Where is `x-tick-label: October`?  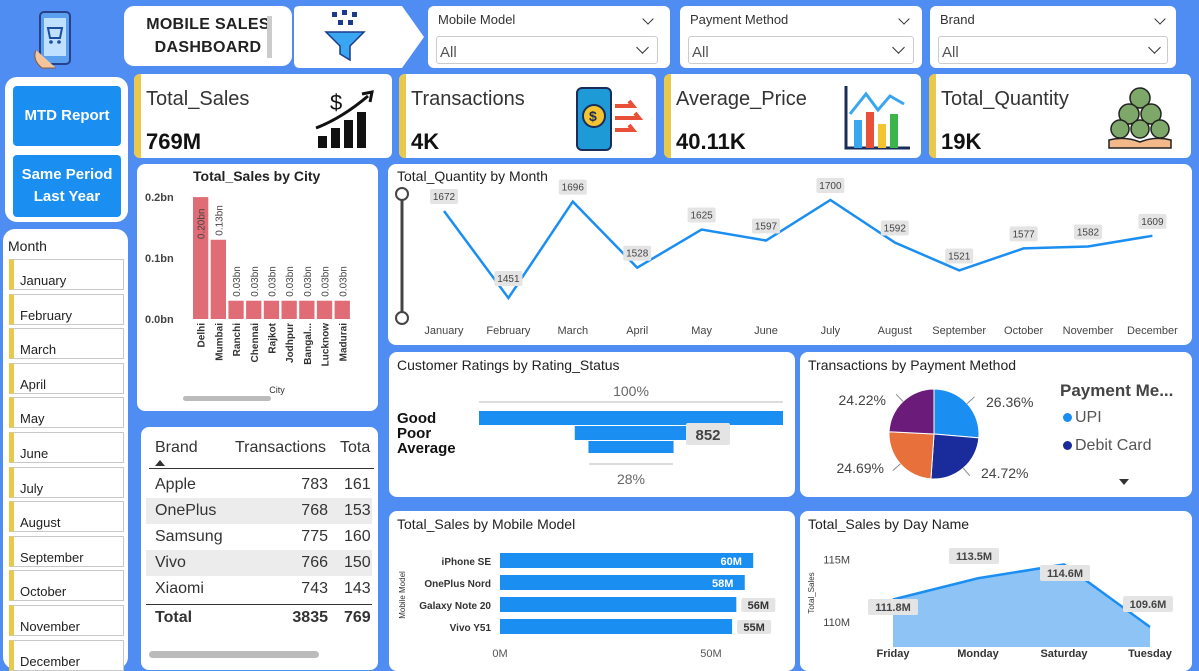
x-tick-label: October is located at coordinates (1023, 331).